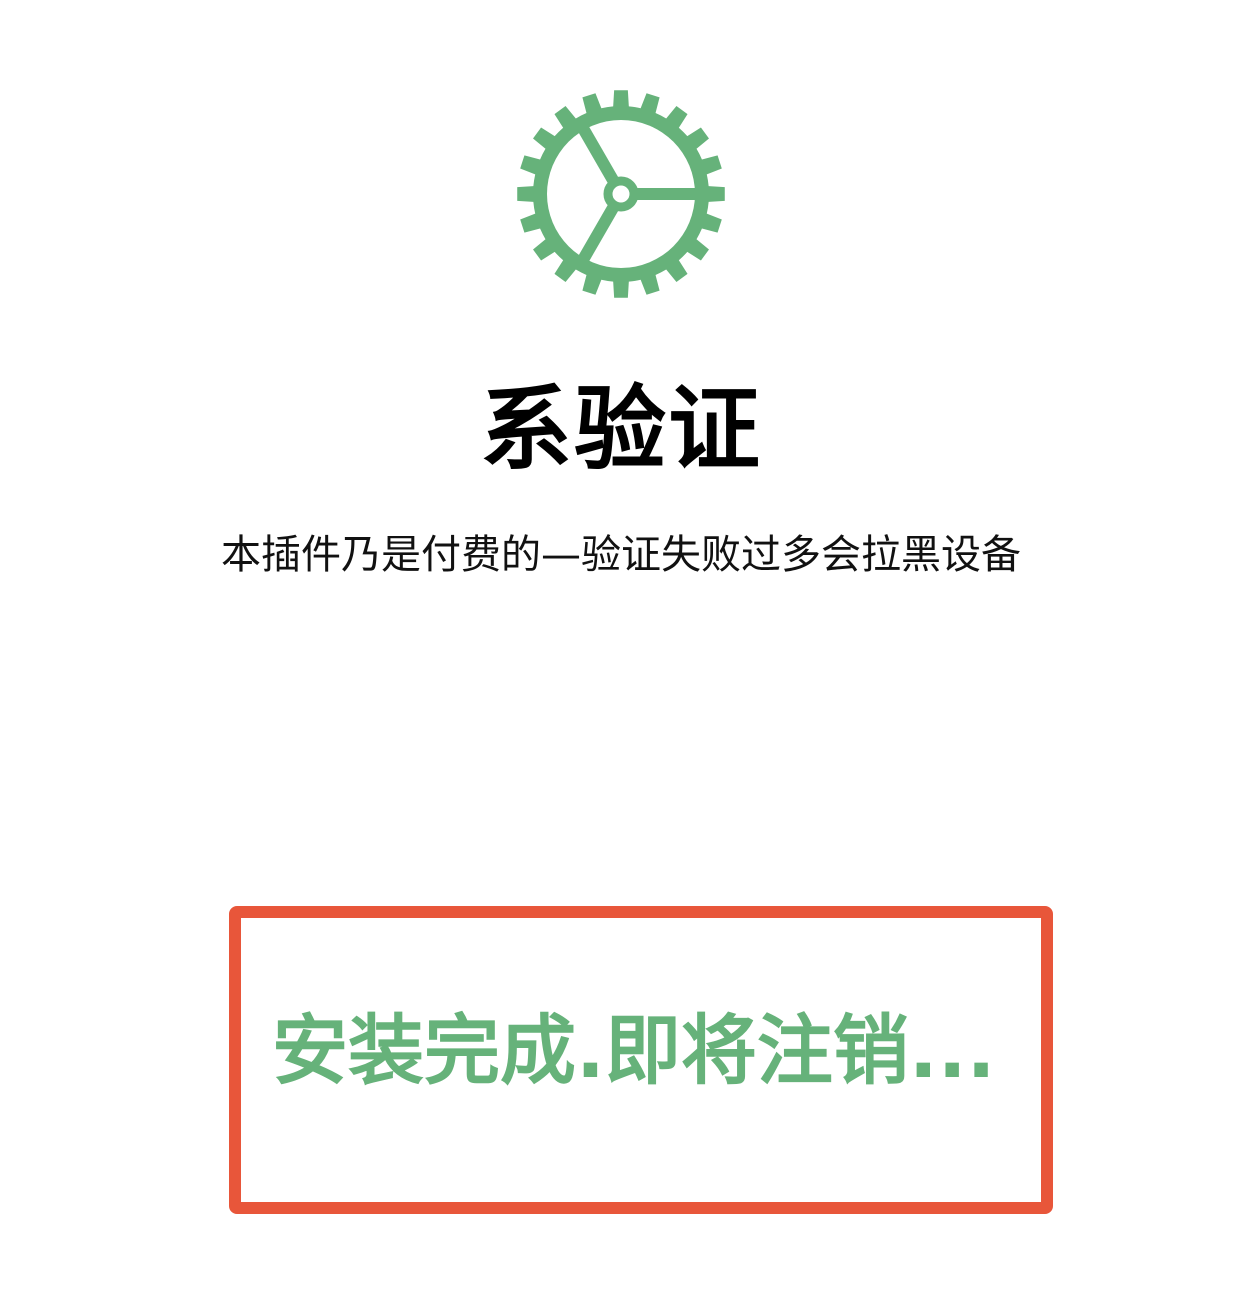  What do you see at coordinates (620, 429) in the screenshot?
I see `page-title: 系验证` at bounding box center [620, 429].